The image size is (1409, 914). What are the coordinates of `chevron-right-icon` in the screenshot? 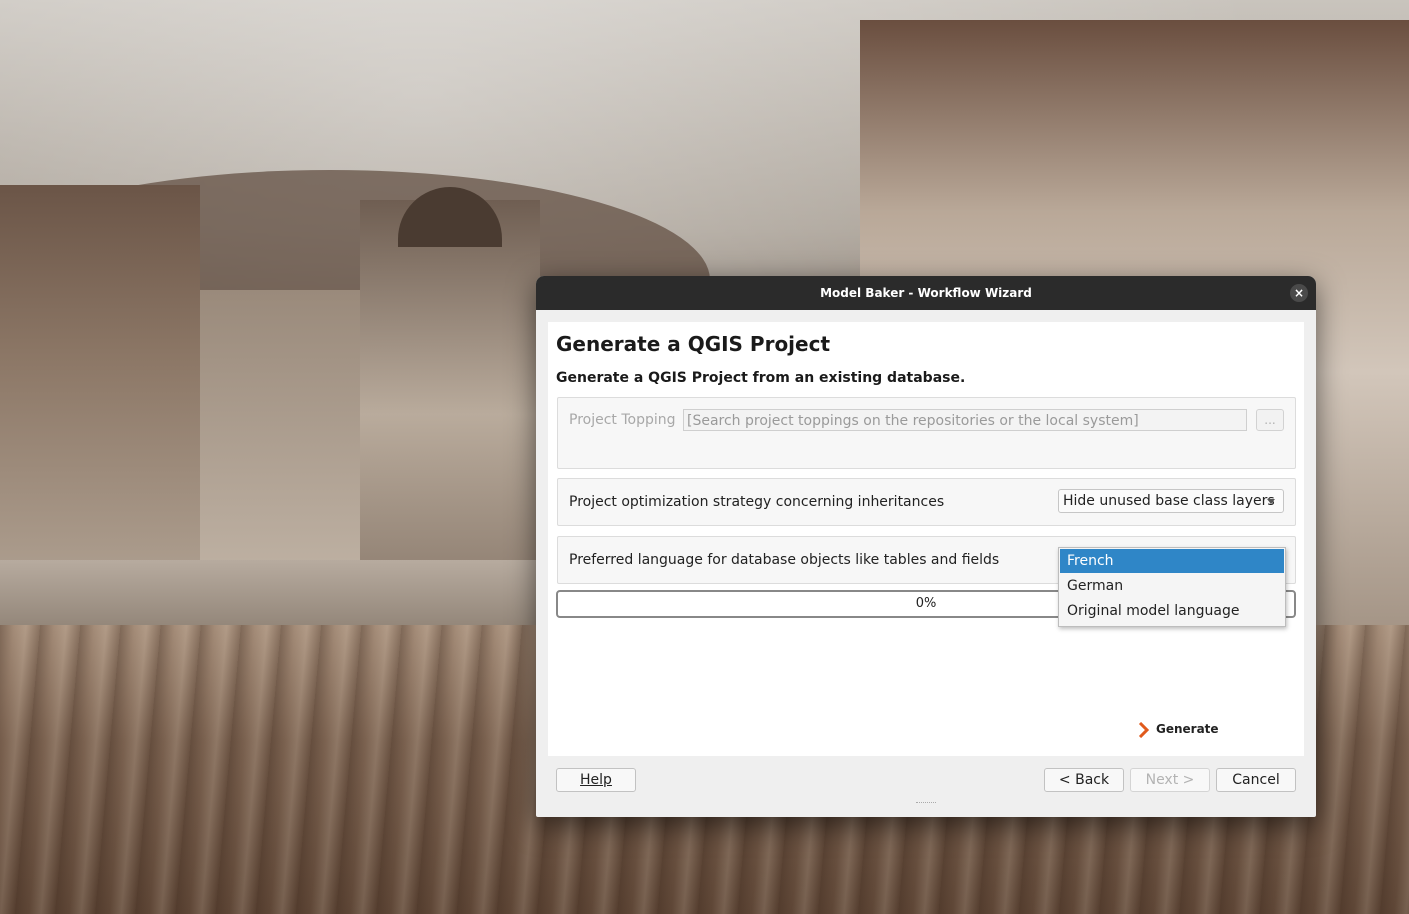 It's located at (1144, 729).